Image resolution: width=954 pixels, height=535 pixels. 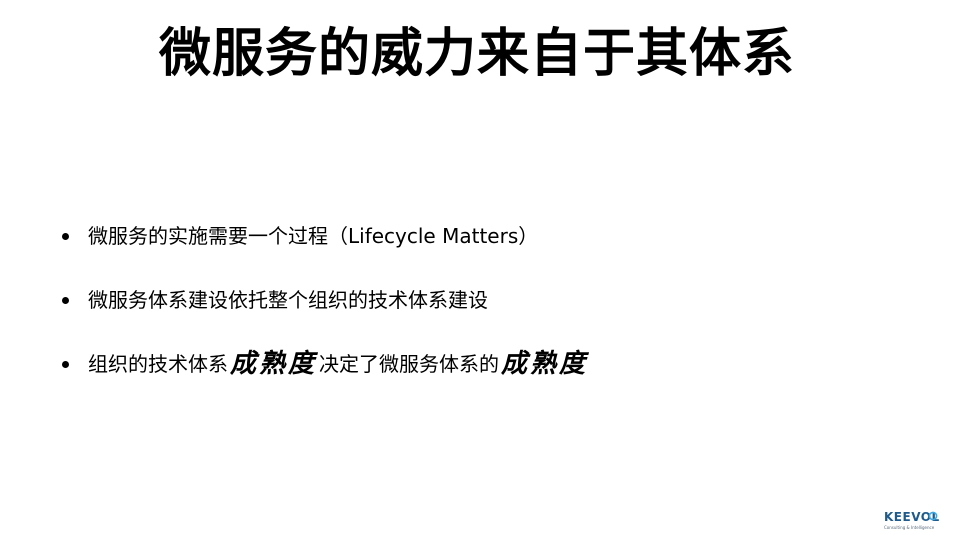 What do you see at coordinates (916, 521) in the screenshot?
I see `keevol-logo: KEEVOL Consulting & Intelligence` at bounding box center [916, 521].